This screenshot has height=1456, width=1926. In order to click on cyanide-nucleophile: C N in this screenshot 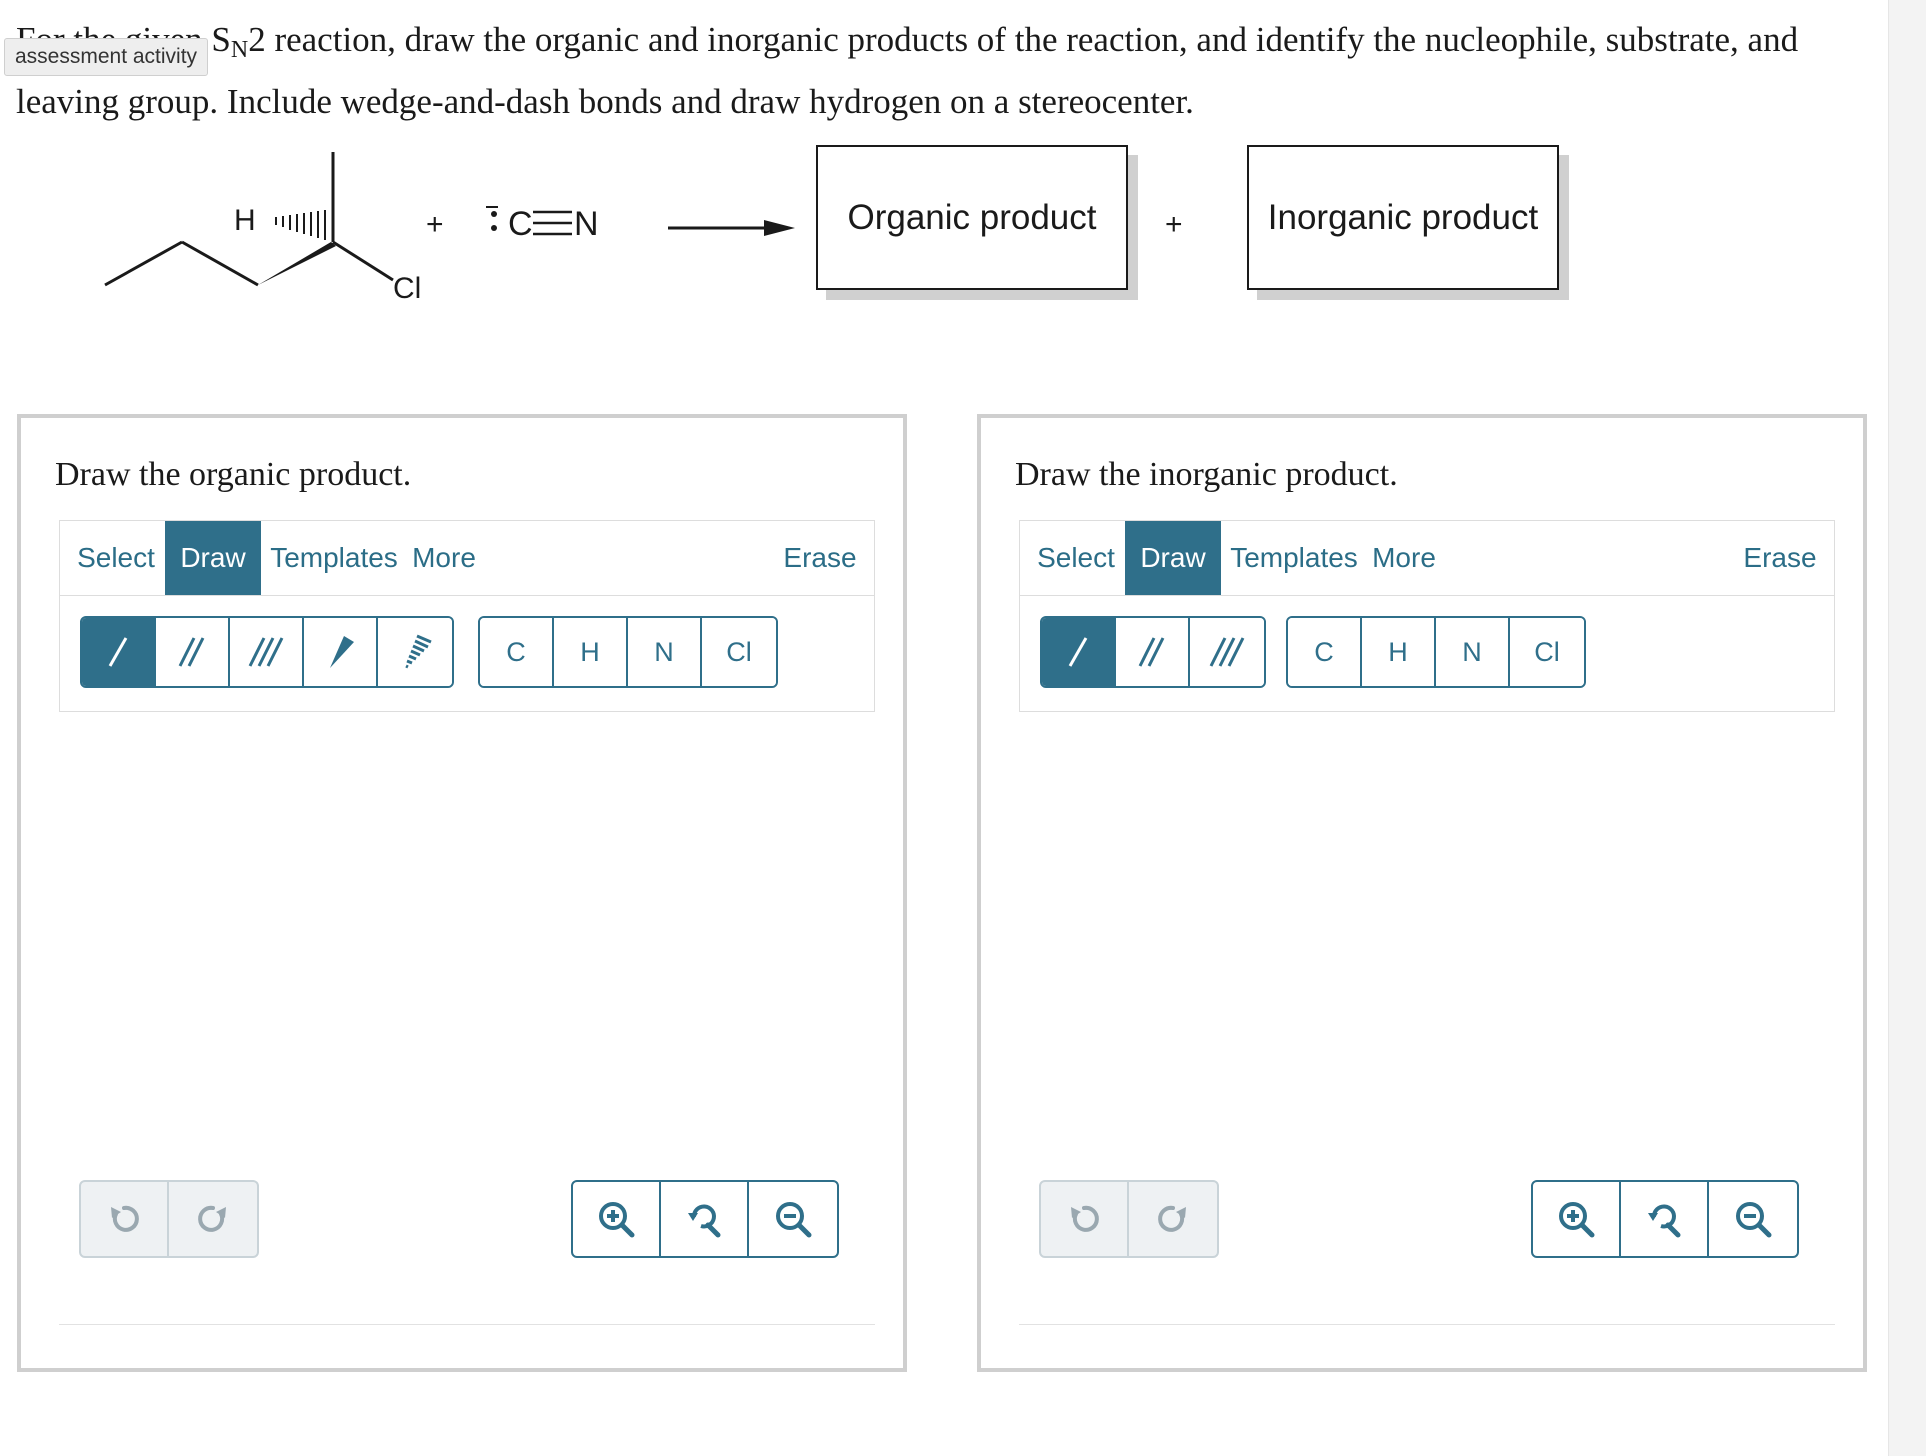, I will do `click(542, 224)`.